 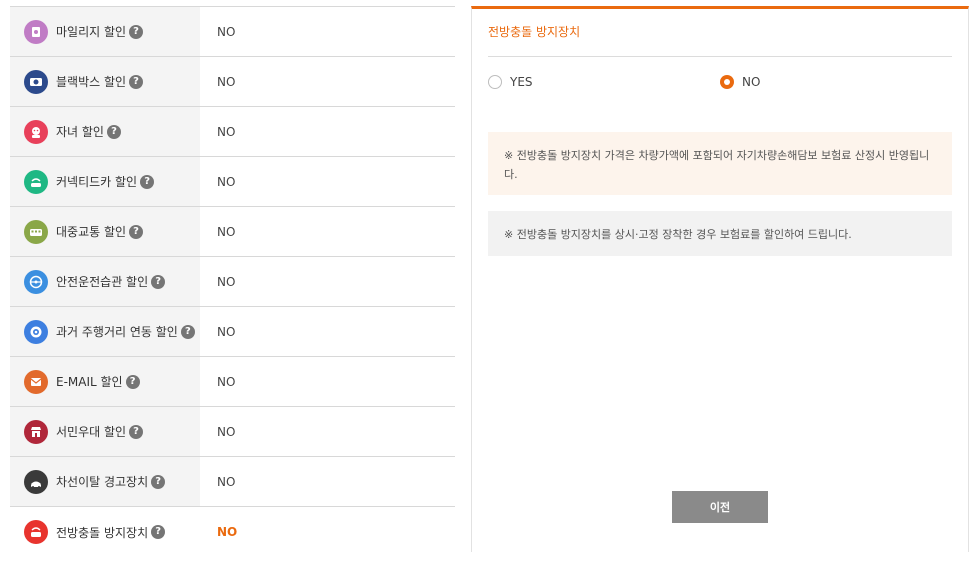 What do you see at coordinates (36, 231) in the screenshot?
I see `bus-icon` at bounding box center [36, 231].